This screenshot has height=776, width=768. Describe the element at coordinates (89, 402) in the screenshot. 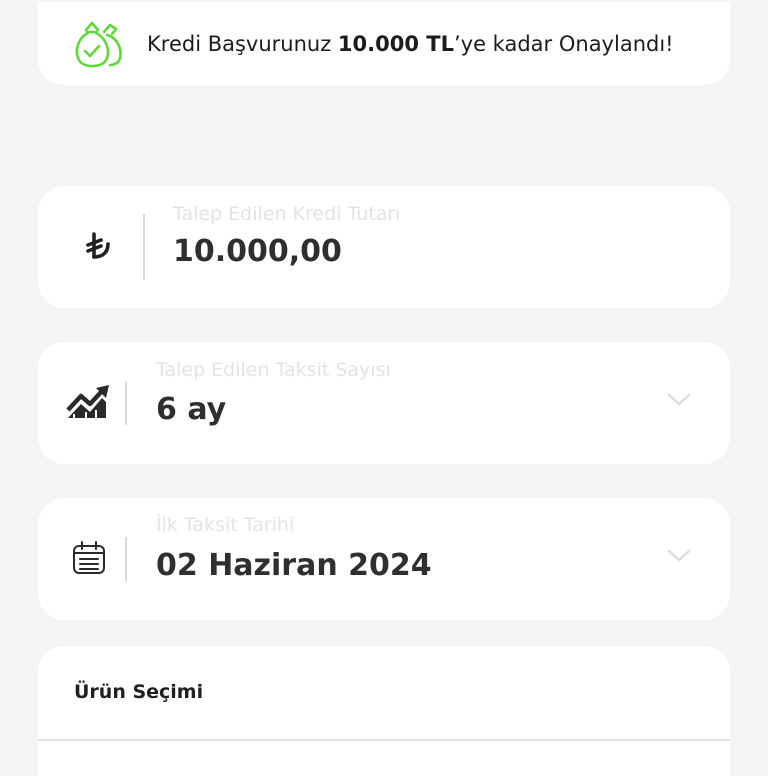

I see `trend-chart-icon` at that location.